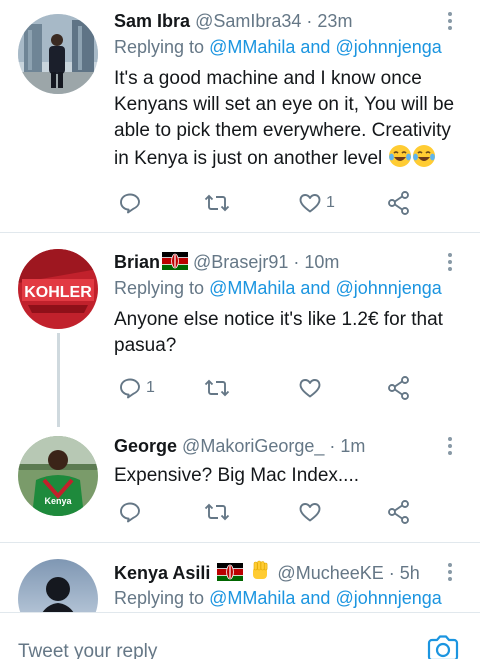 Image resolution: width=480 pixels, height=659 pixels. I want to click on avatar: KOHLER, so click(58, 289).